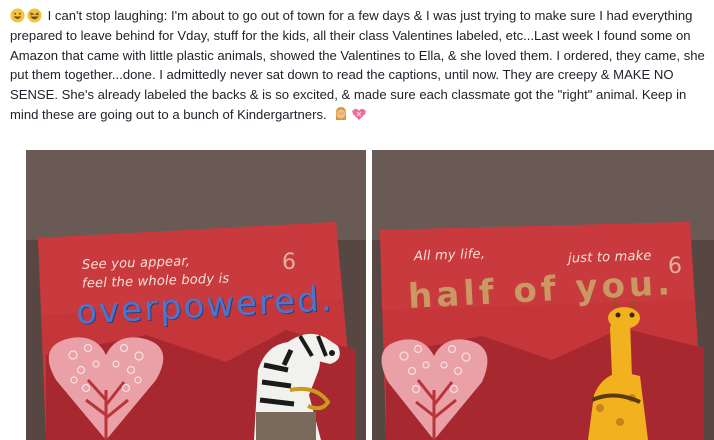 This screenshot has height=440, width=714. What do you see at coordinates (341, 114) in the screenshot?
I see `woman-facepalming-icon` at bounding box center [341, 114].